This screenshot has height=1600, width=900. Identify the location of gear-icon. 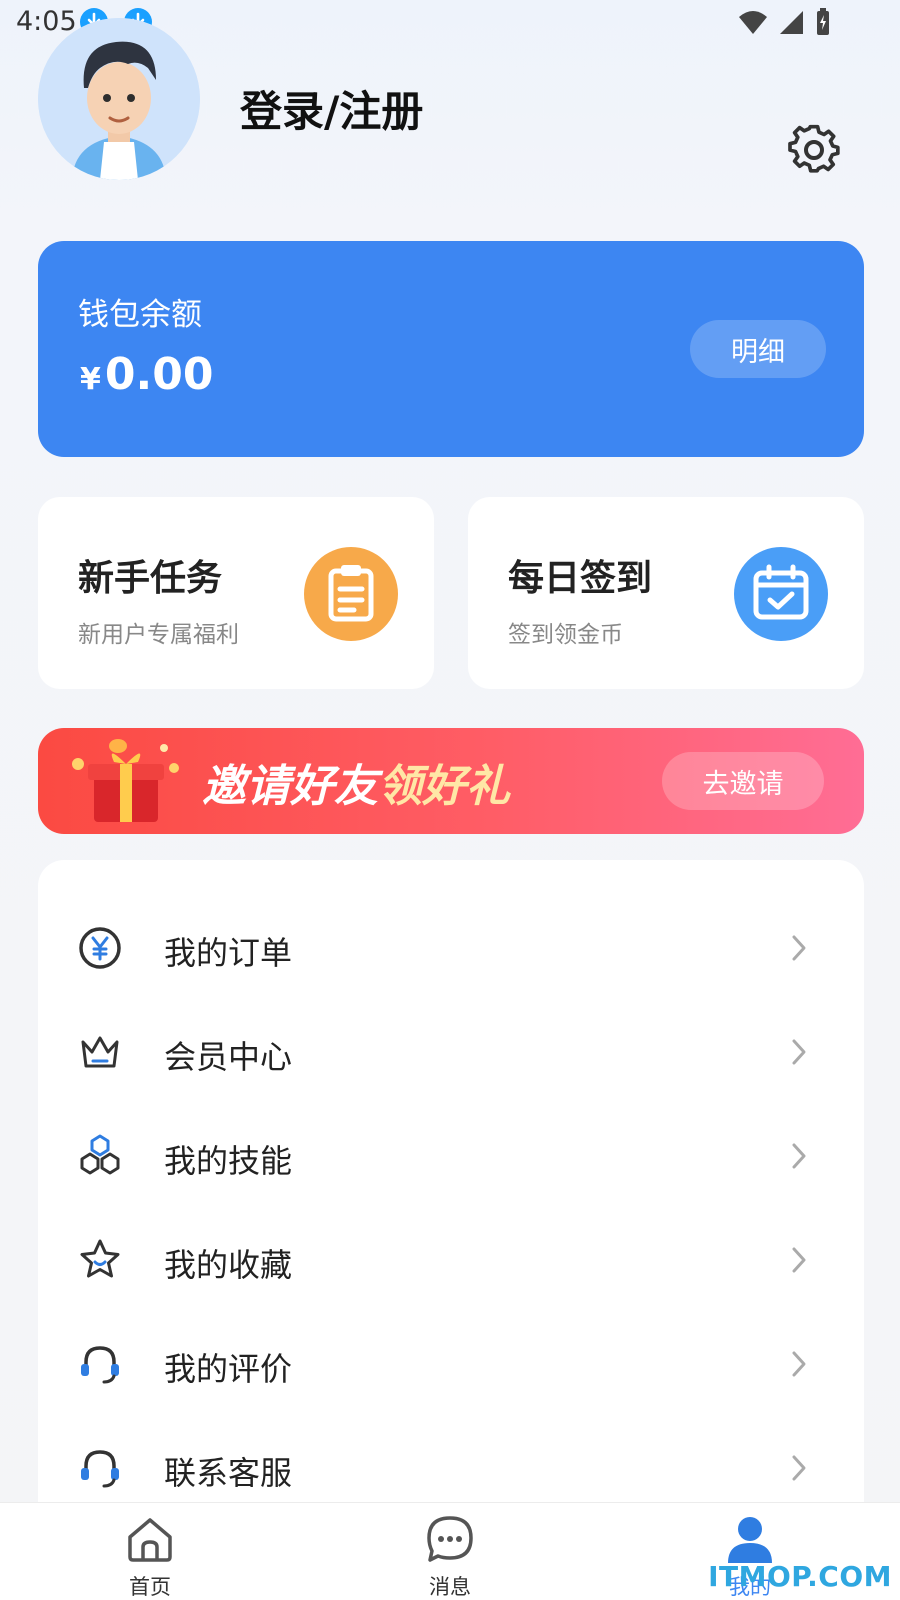
(814, 150).